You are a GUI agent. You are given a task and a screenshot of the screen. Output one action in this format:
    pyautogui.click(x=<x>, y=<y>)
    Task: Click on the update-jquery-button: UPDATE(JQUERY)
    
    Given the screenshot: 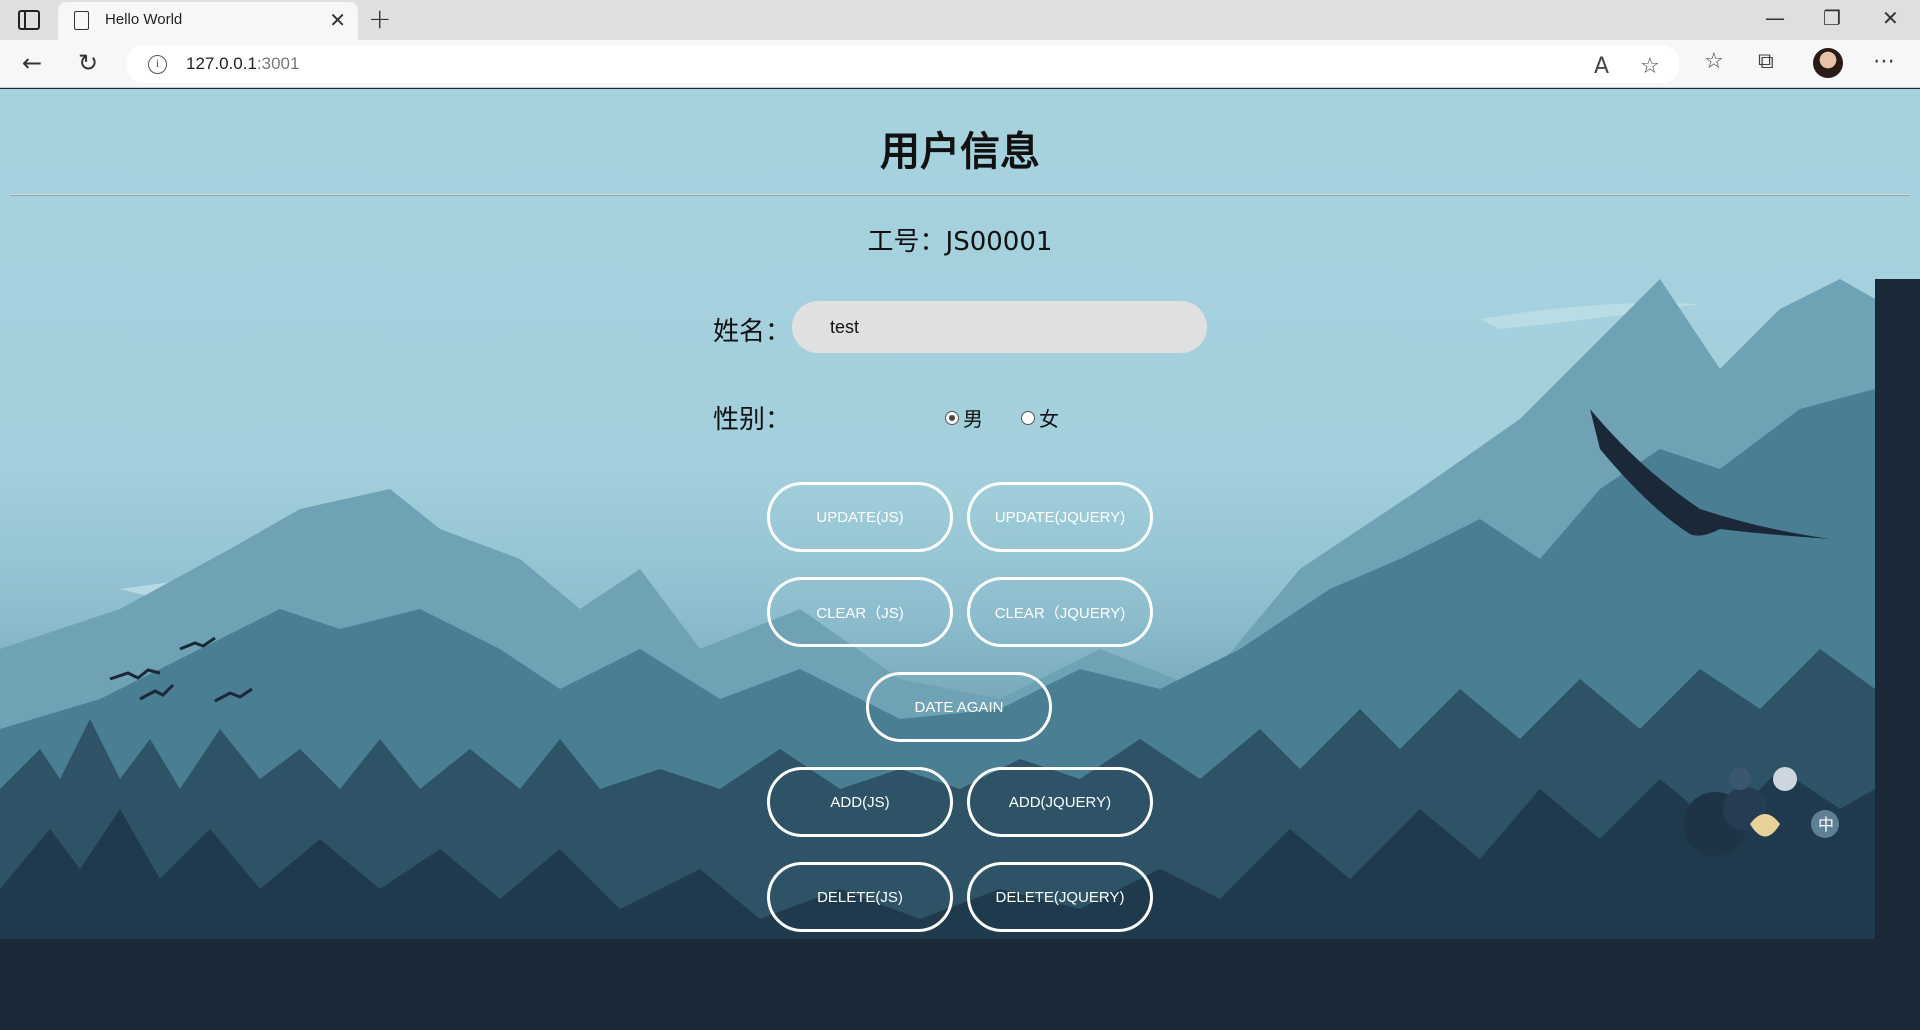 What is the action you would take?
    pyautogui.click(x=1060, y=517)
    